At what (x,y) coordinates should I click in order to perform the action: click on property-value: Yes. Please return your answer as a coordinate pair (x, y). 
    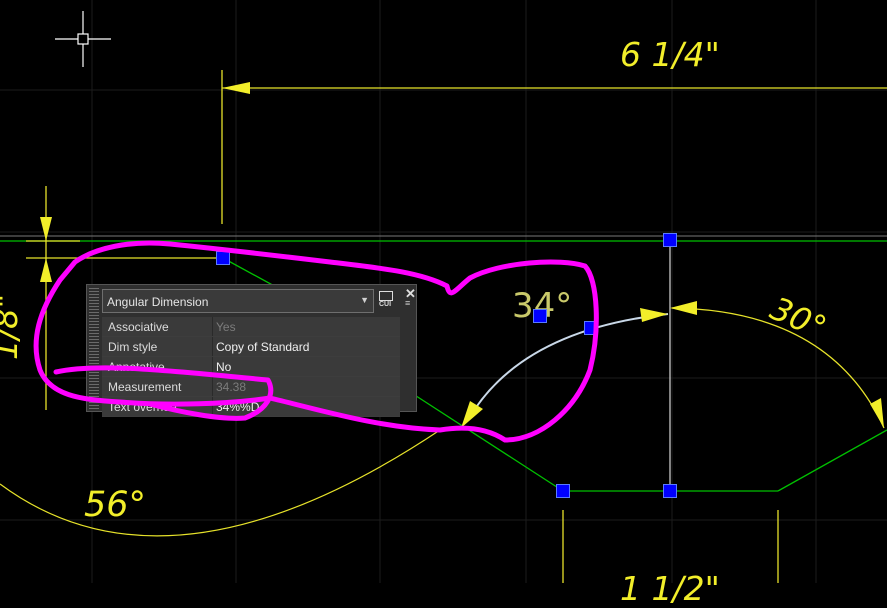
    Looking at the image, I should click on (226, 327).